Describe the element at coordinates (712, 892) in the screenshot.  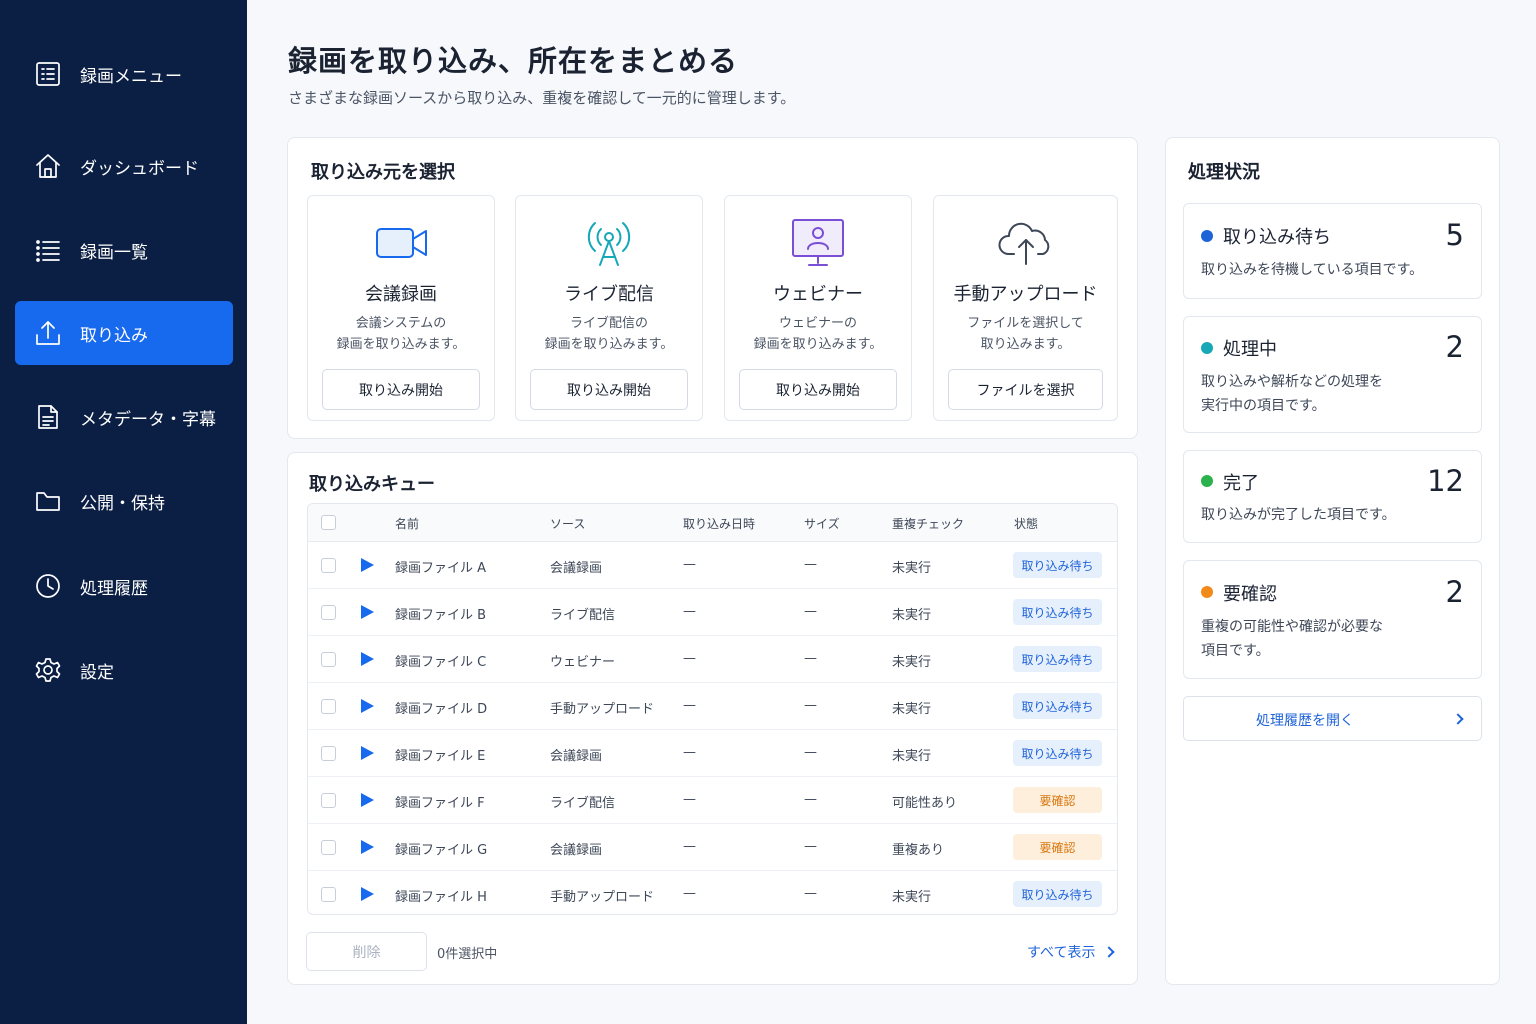
I see `table-row: 録画ファイル H 手動アップロード — — 未実行 取り込み待ち` at that location.